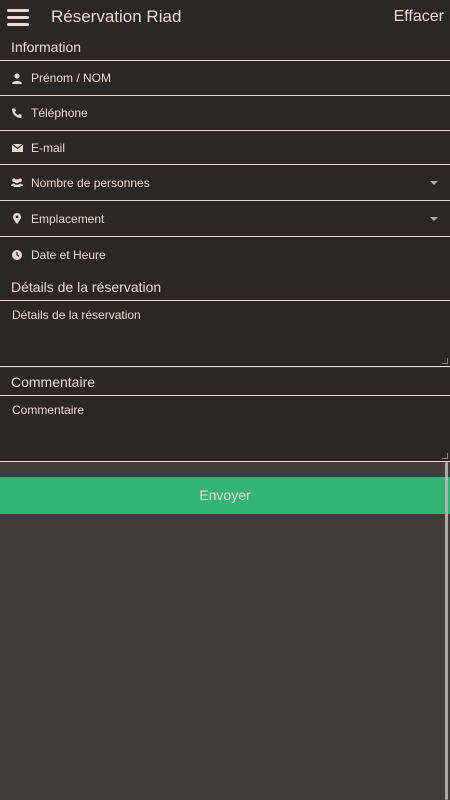 The width and height of the screenshot is (450, 800). I want to click on submit-button: Envoyer, so click(225, 495).